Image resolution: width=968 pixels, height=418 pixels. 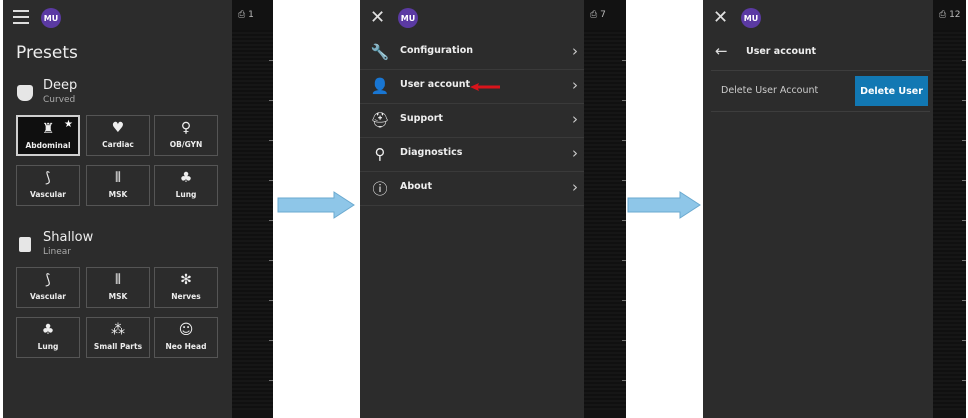 What do you see at coordinates (186, 330) in the screenshot?
I see `neo-head-icon: ☺` at bounding box center [186, 330].